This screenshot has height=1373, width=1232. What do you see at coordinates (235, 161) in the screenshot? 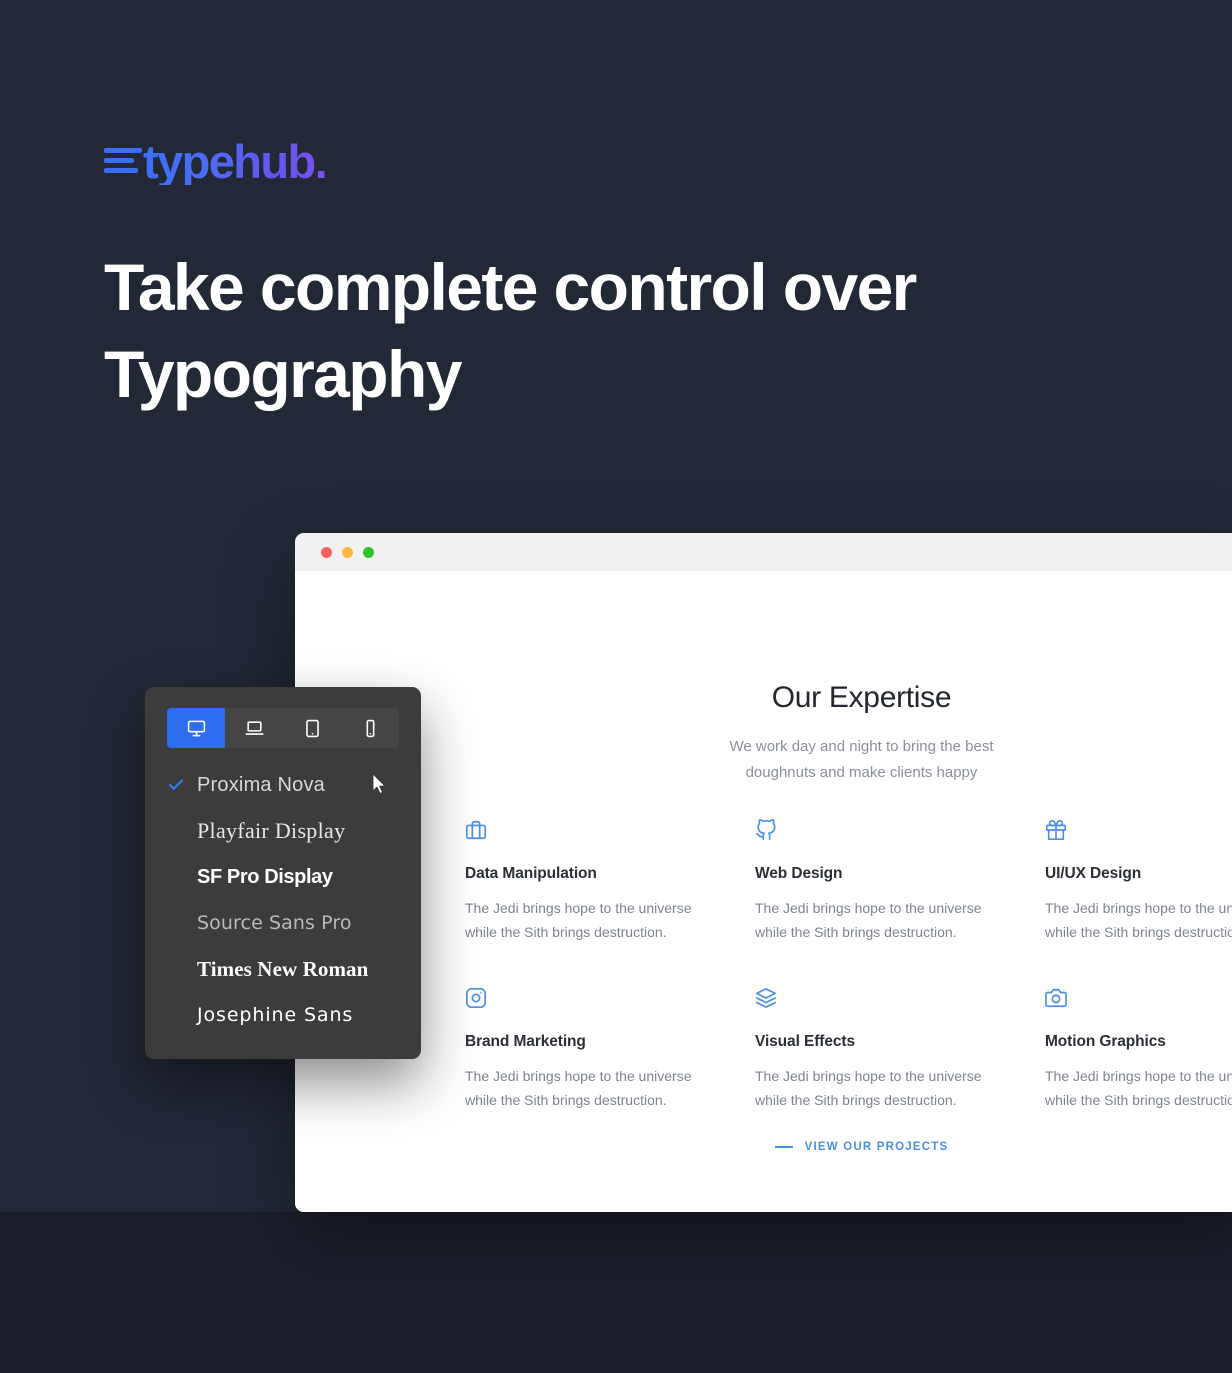
I see `brand-name: typehub.` at bounding box center [235, 161].